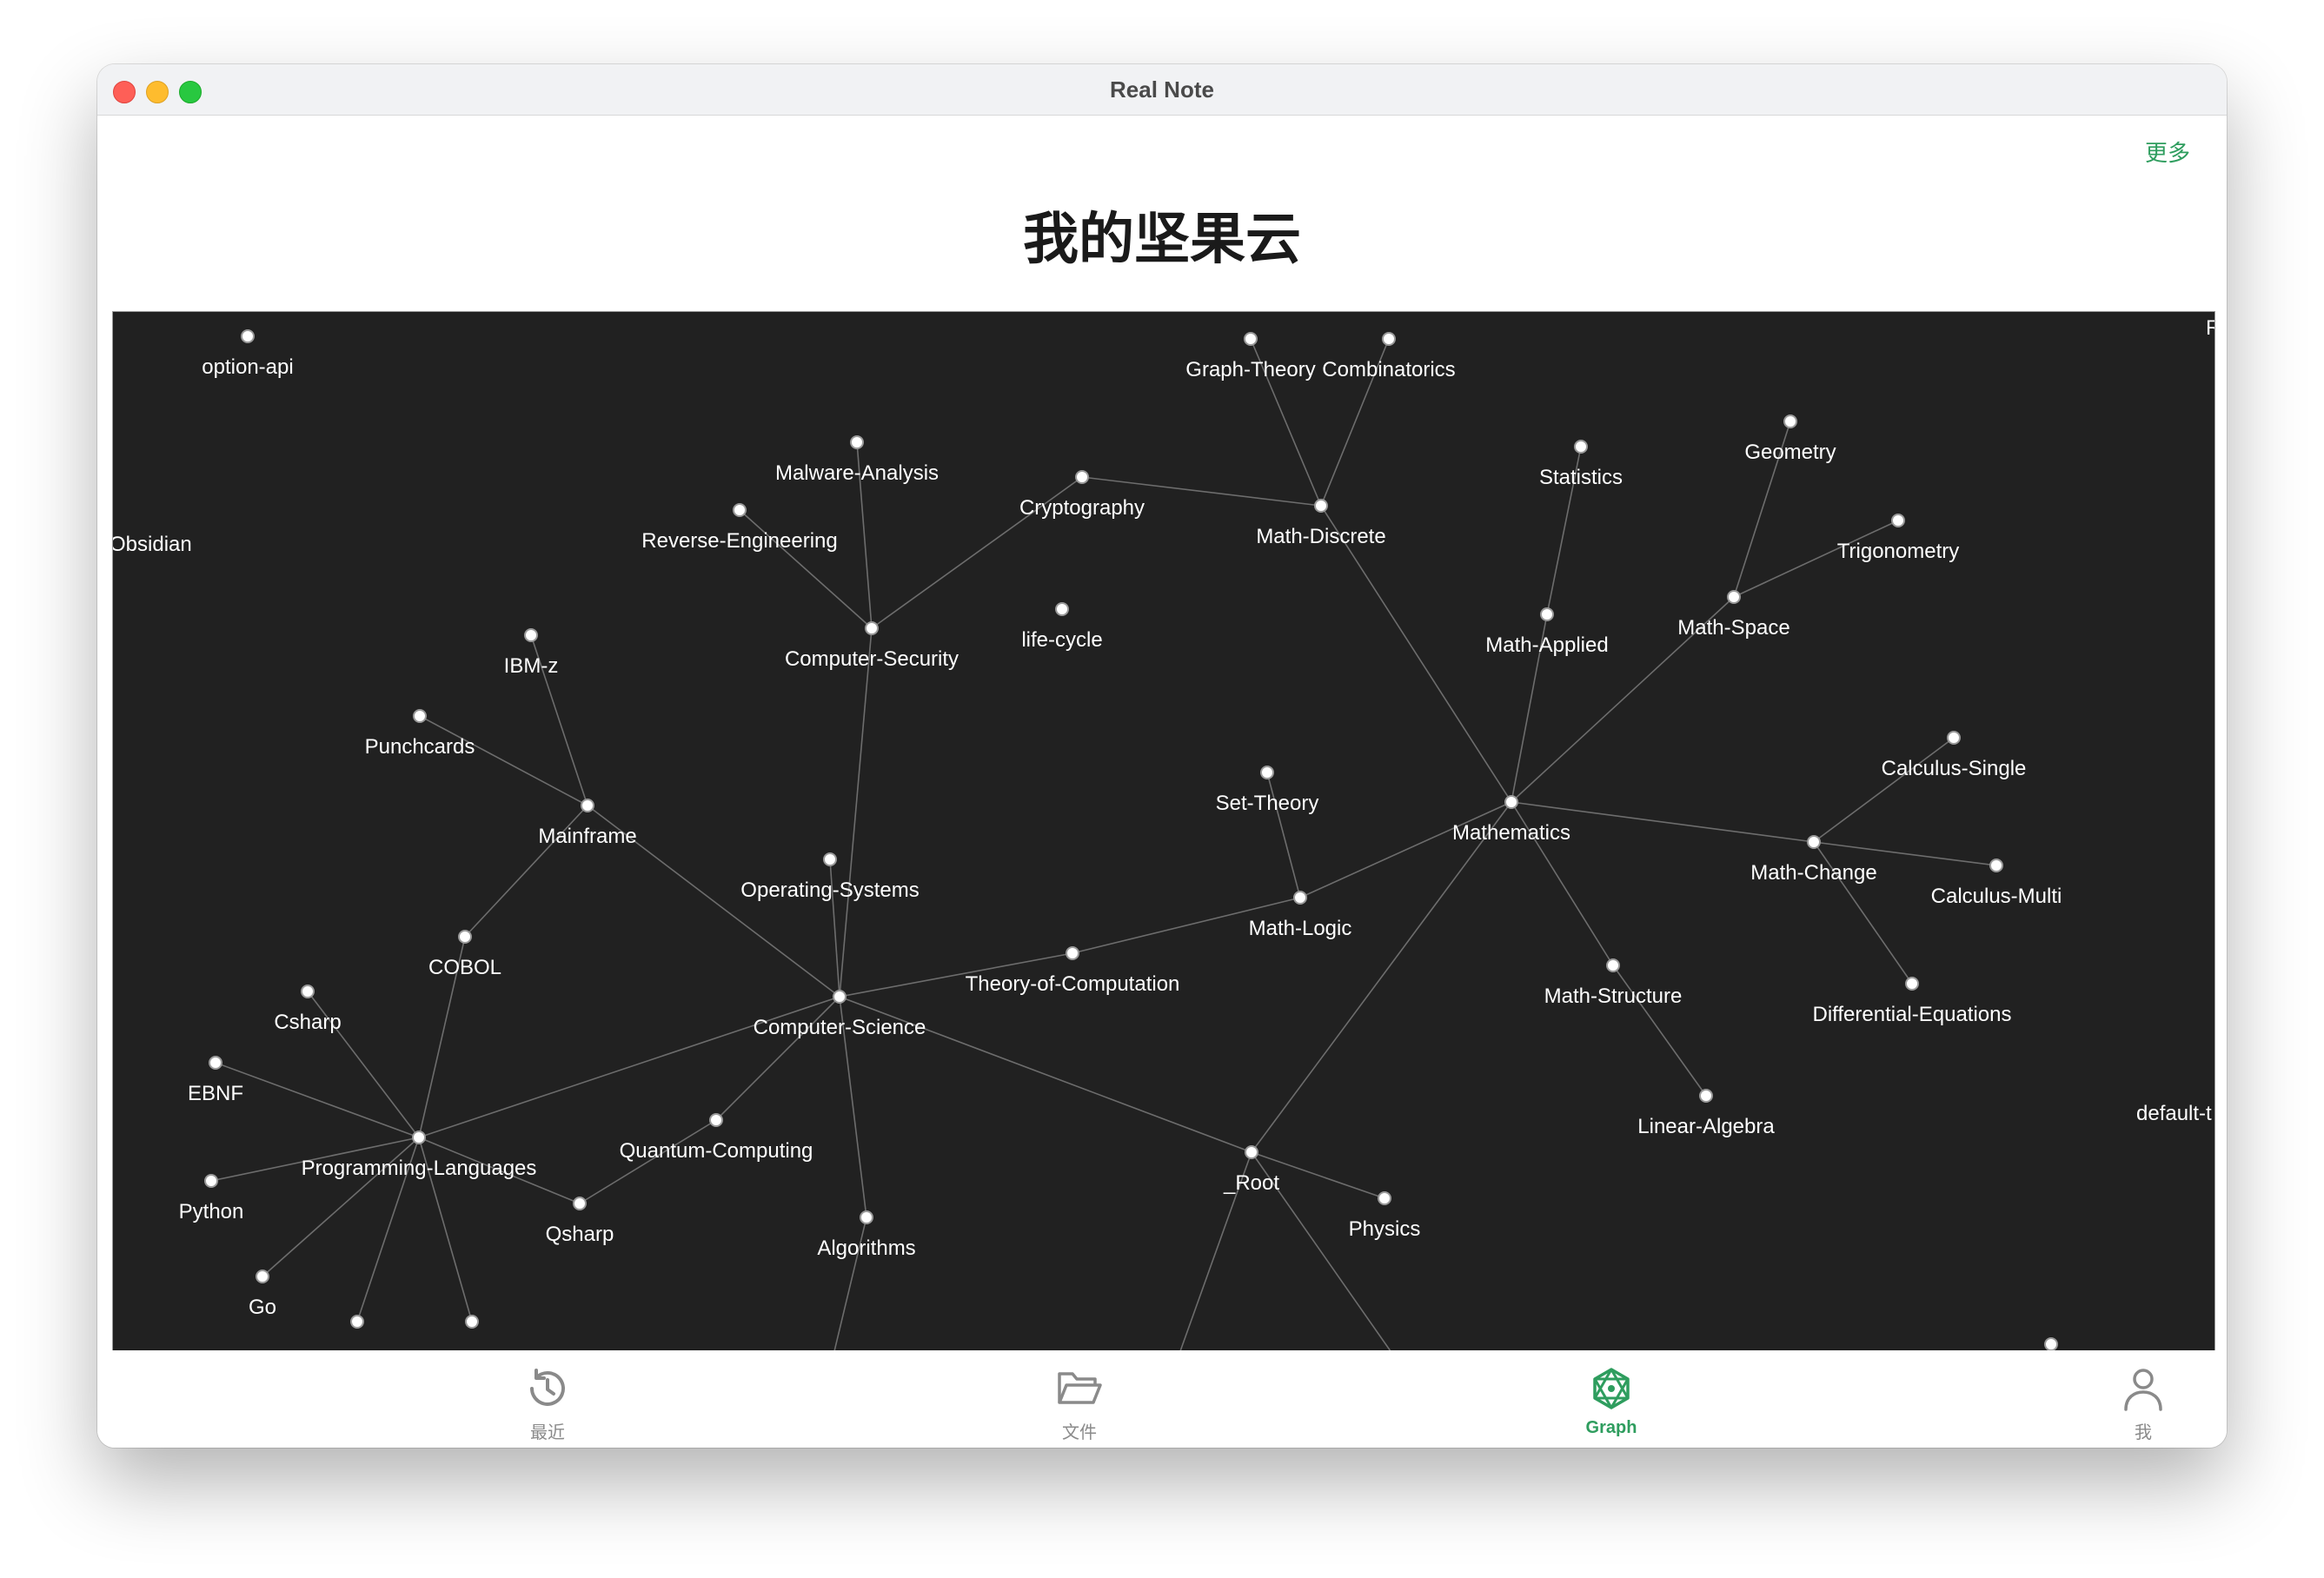  Describe the element at coordinates (153, 544) in the screenshot. I see `graph-node-label: Obsidian` at that location.